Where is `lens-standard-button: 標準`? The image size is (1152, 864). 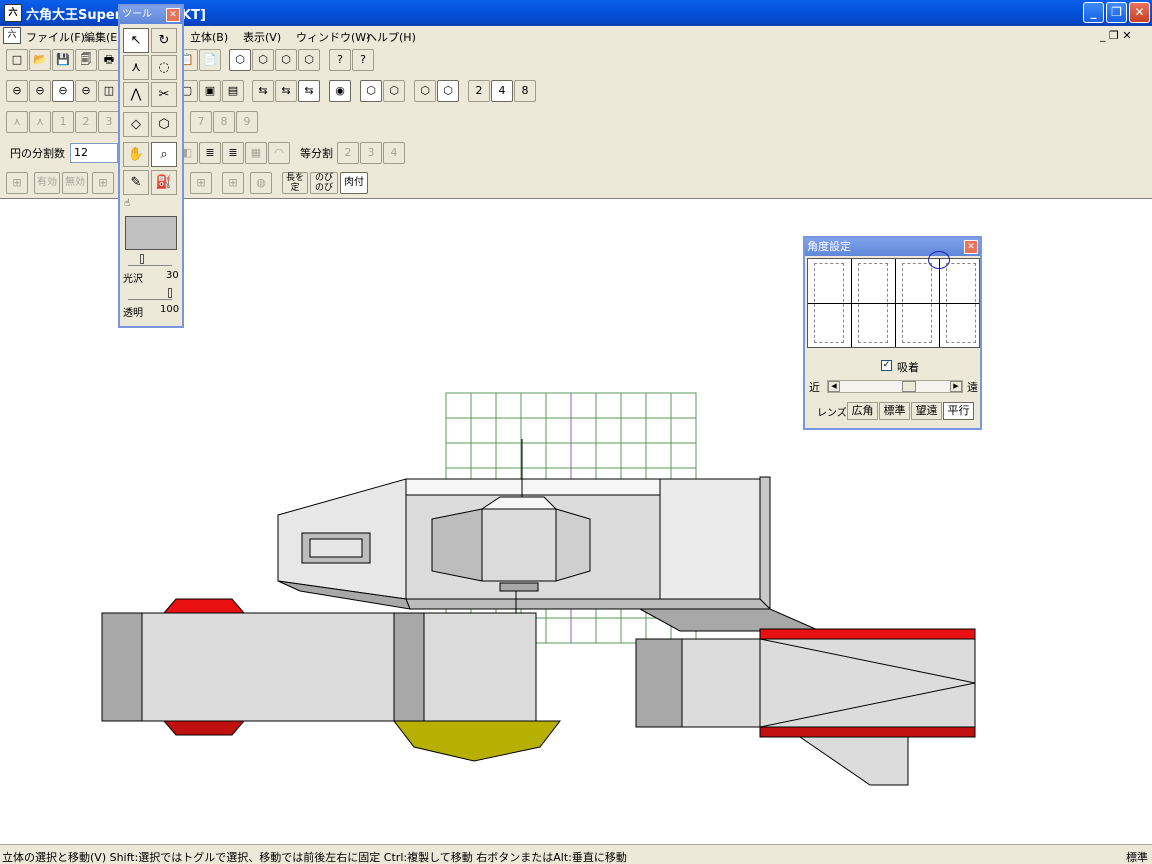
lens-standard-button: 標準 is located at coordinates (894, 411).